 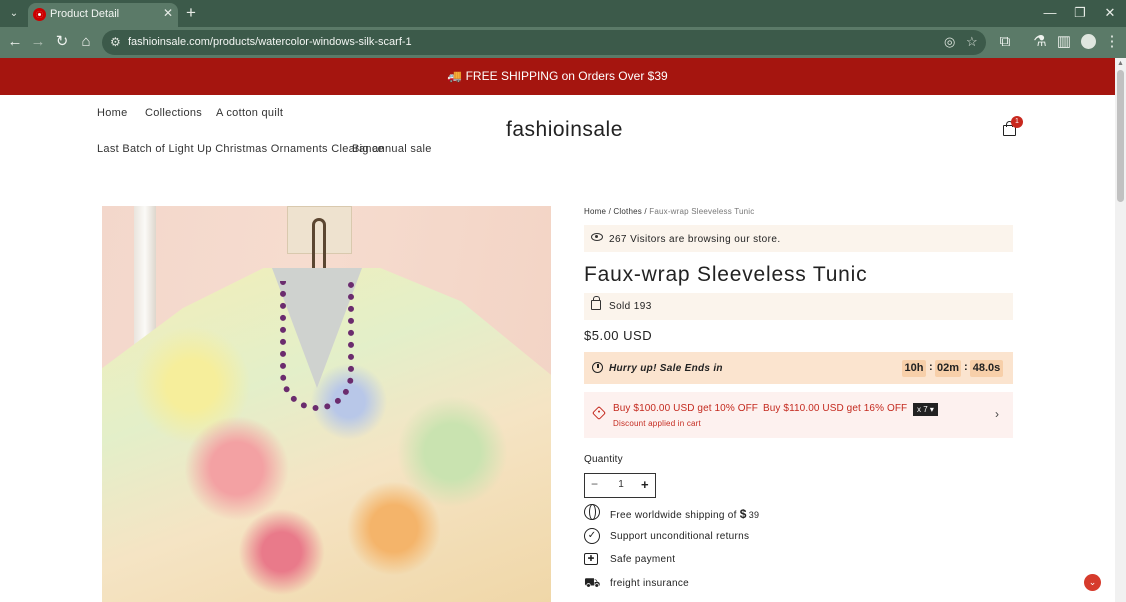 I want to click on forward-arrow-icon: →, so click(x=38, y=42).